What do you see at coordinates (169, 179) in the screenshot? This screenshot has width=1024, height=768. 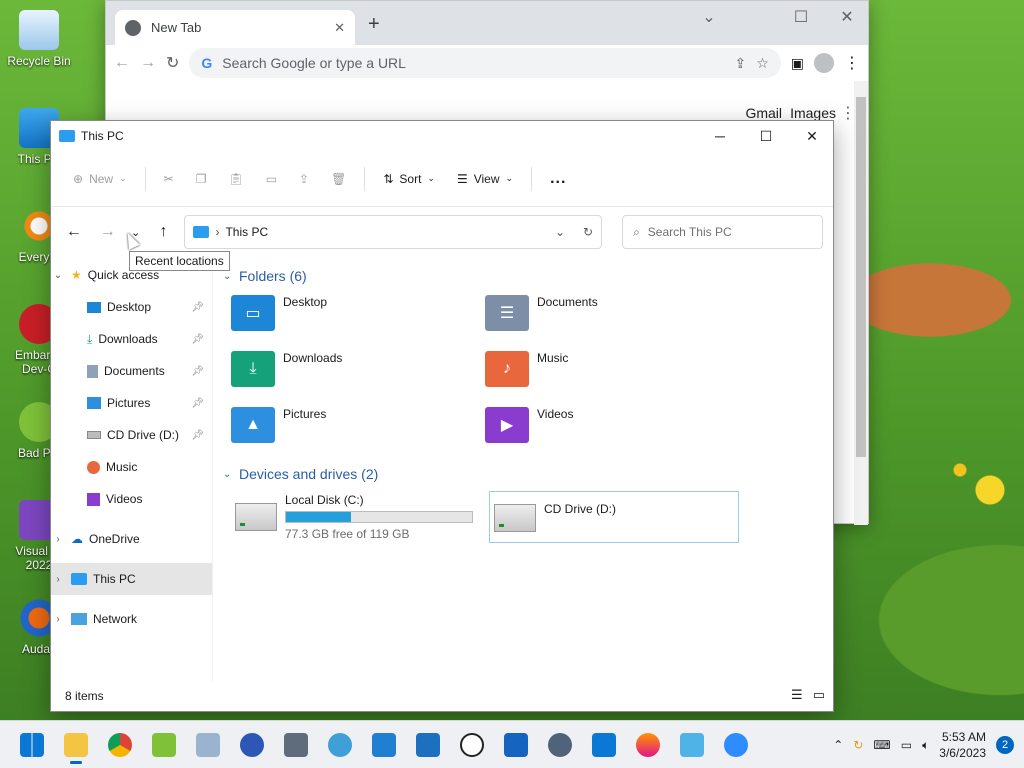 I see `cut-button: ✂` at bounding box center [169, 179].